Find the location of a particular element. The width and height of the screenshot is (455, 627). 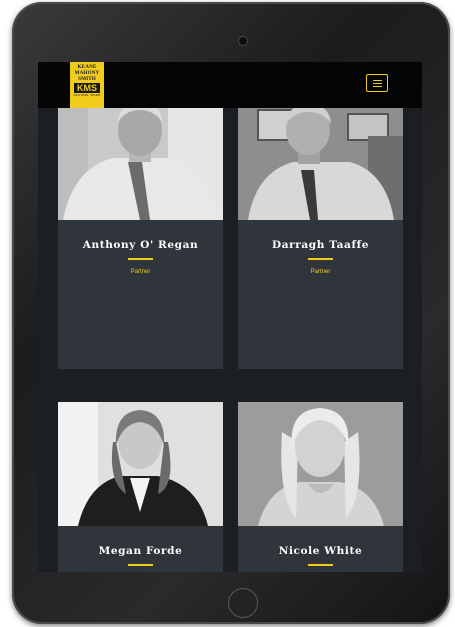

team-card: Nicole White is located at coordinates (320, 487).